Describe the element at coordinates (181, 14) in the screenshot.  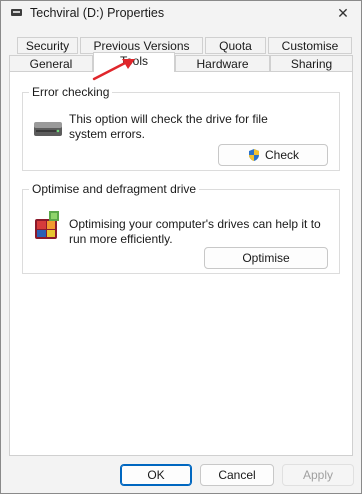
I see `title-bar: Techviral (D:) Properties ✕` at that location.